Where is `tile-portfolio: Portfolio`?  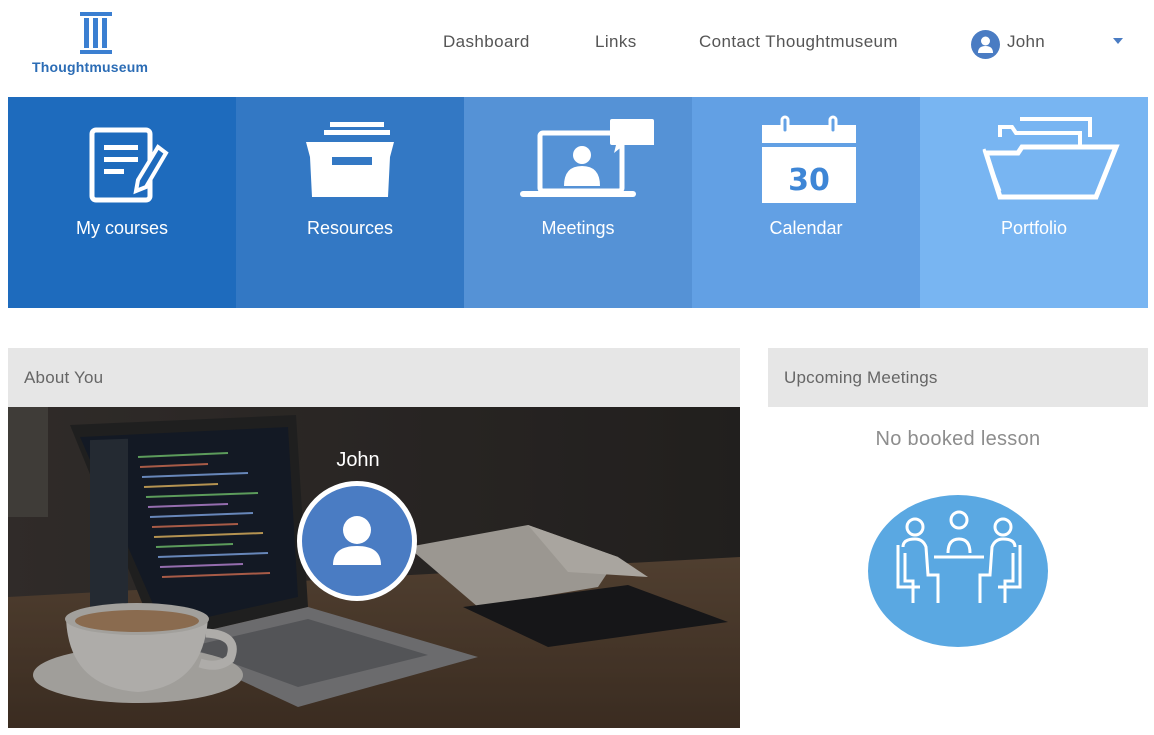
tile-portfolio: Portfolio is located at coordinates (1034, 202).